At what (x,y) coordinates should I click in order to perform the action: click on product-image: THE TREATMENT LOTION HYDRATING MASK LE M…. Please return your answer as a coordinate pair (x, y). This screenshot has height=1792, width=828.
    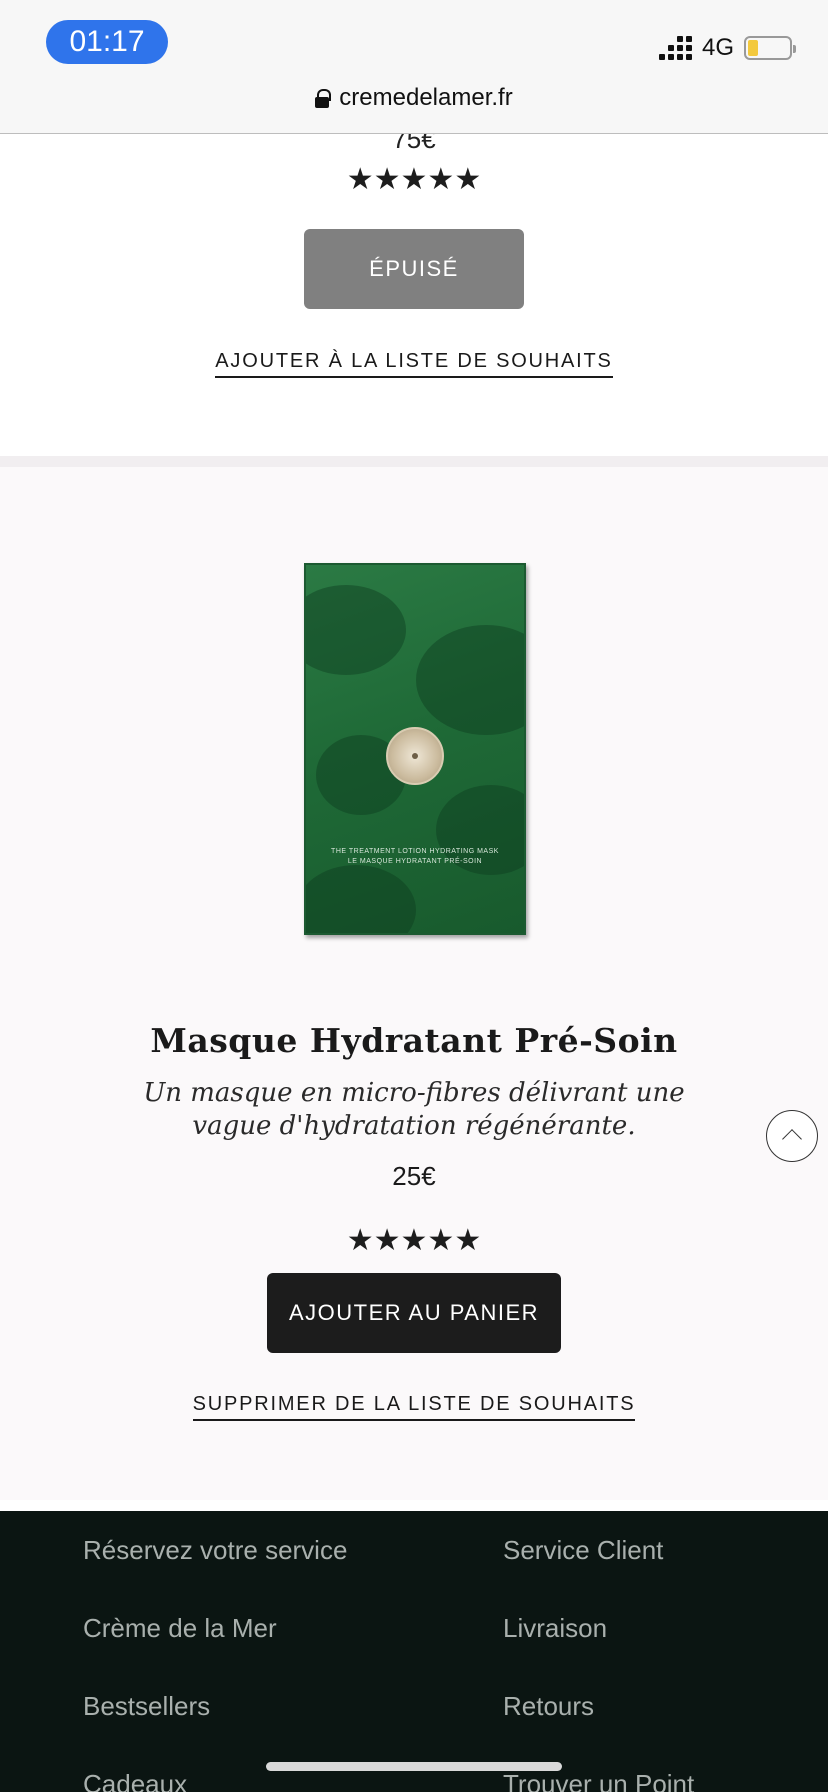
    Looking at the image, I should click on (415, 749).